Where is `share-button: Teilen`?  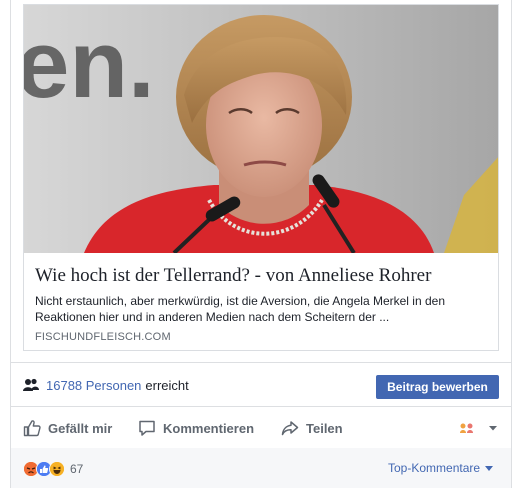
share-button: Teilen is located at coordinates (312, 428).